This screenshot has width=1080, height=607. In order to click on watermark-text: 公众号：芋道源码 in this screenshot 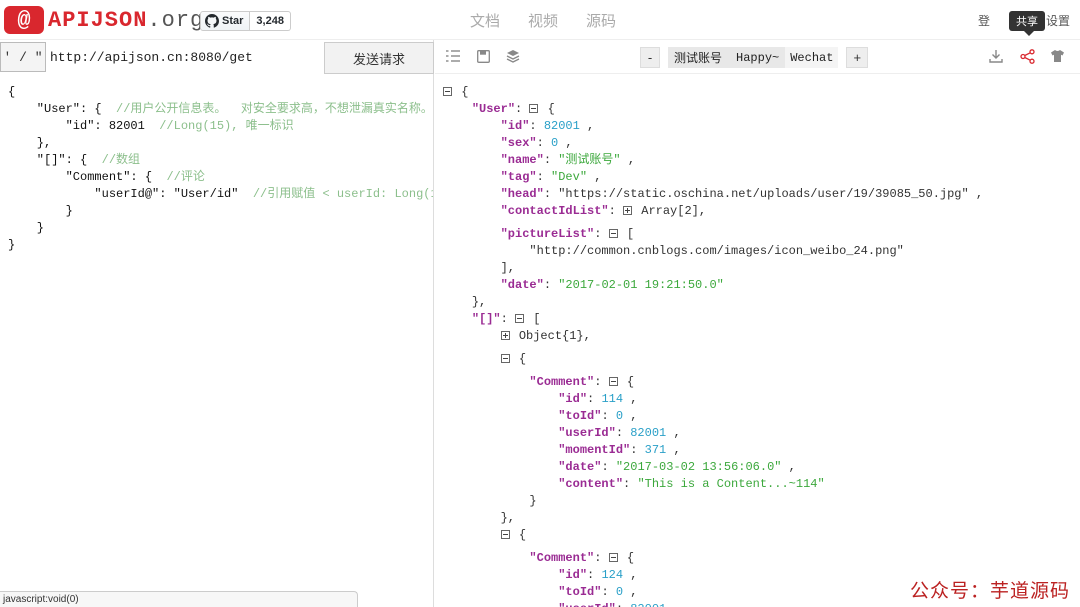, I will do `click(990, 591)`.